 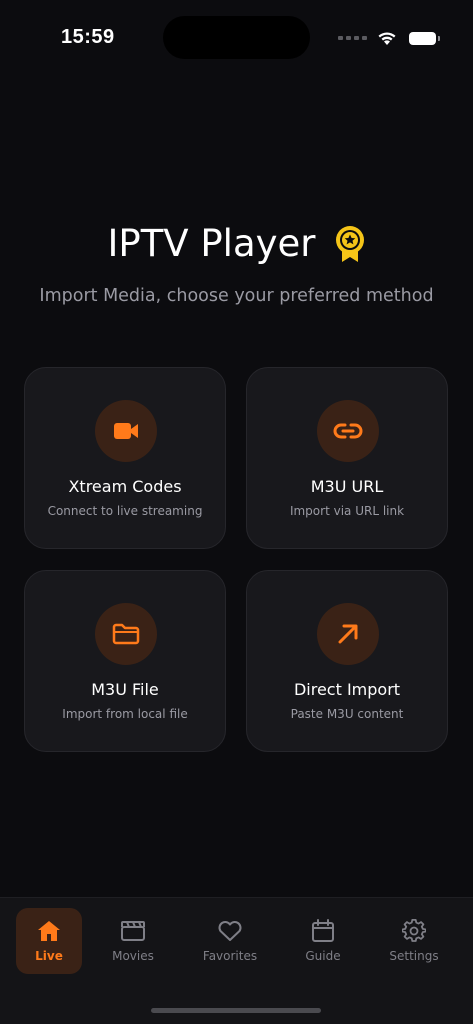 I want to click on link-icon, so click(x=348, y=431).